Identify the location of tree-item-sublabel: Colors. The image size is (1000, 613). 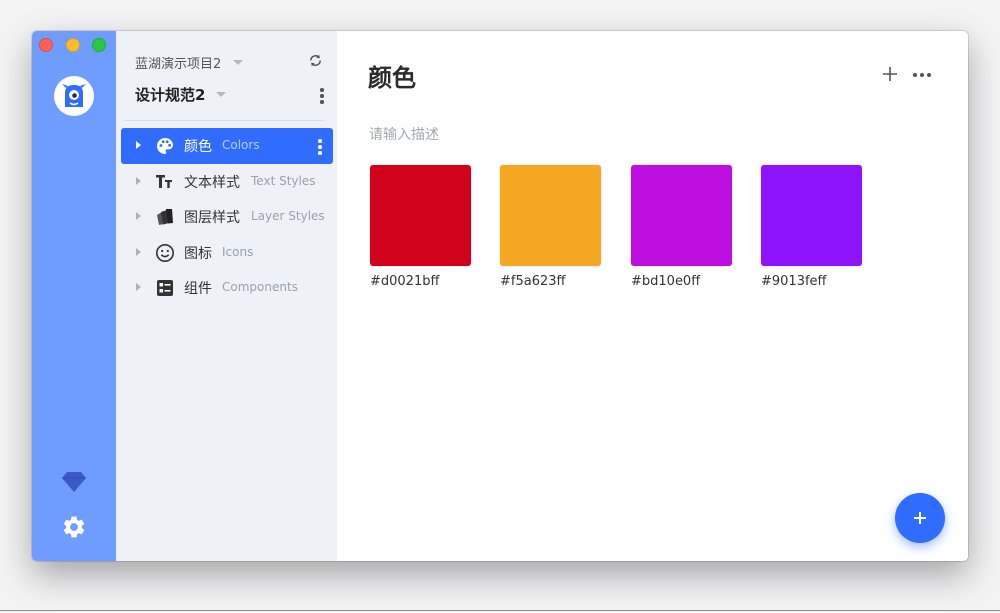
(241, 145).